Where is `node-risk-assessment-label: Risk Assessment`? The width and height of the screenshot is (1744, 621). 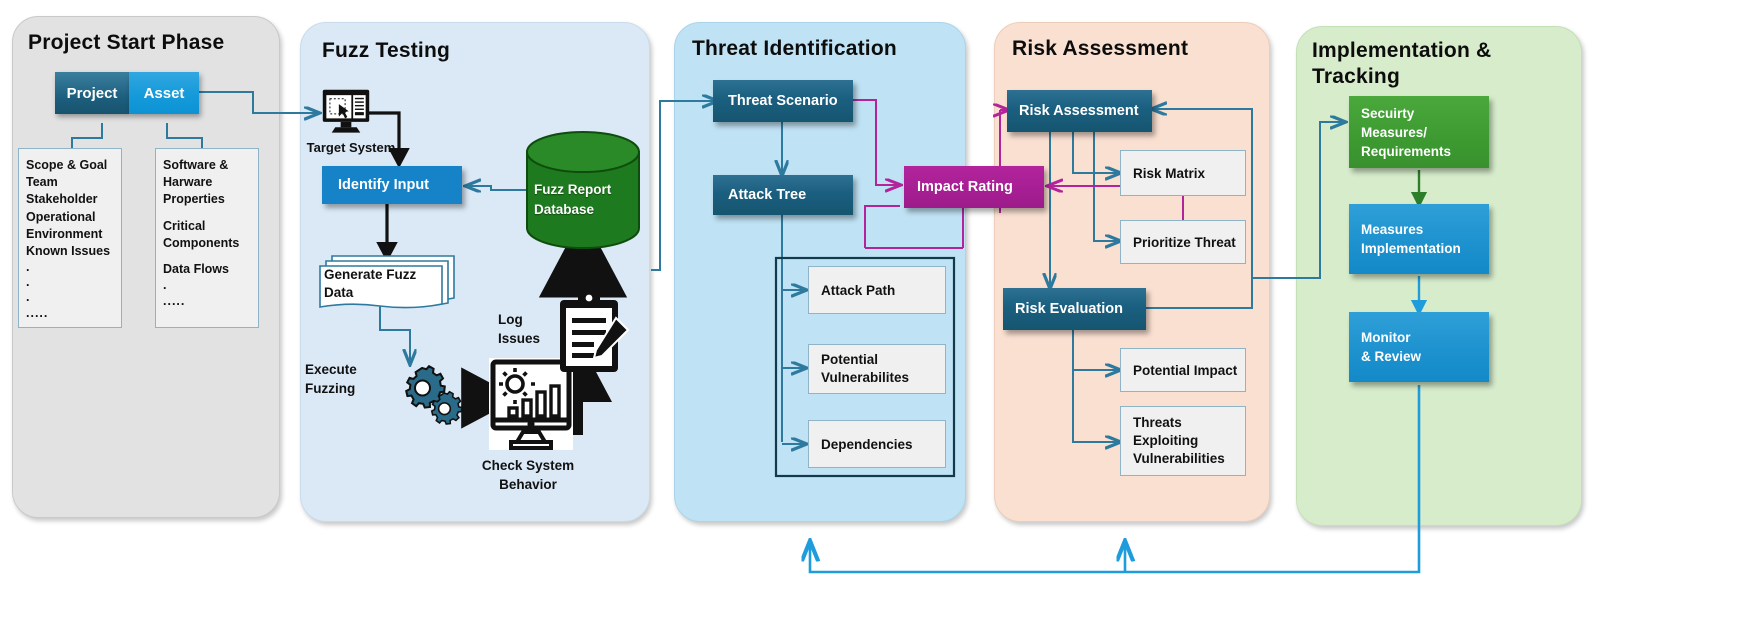
node-risk-assessment-label: Risk Assessment is located at coordinates (1079, 111).